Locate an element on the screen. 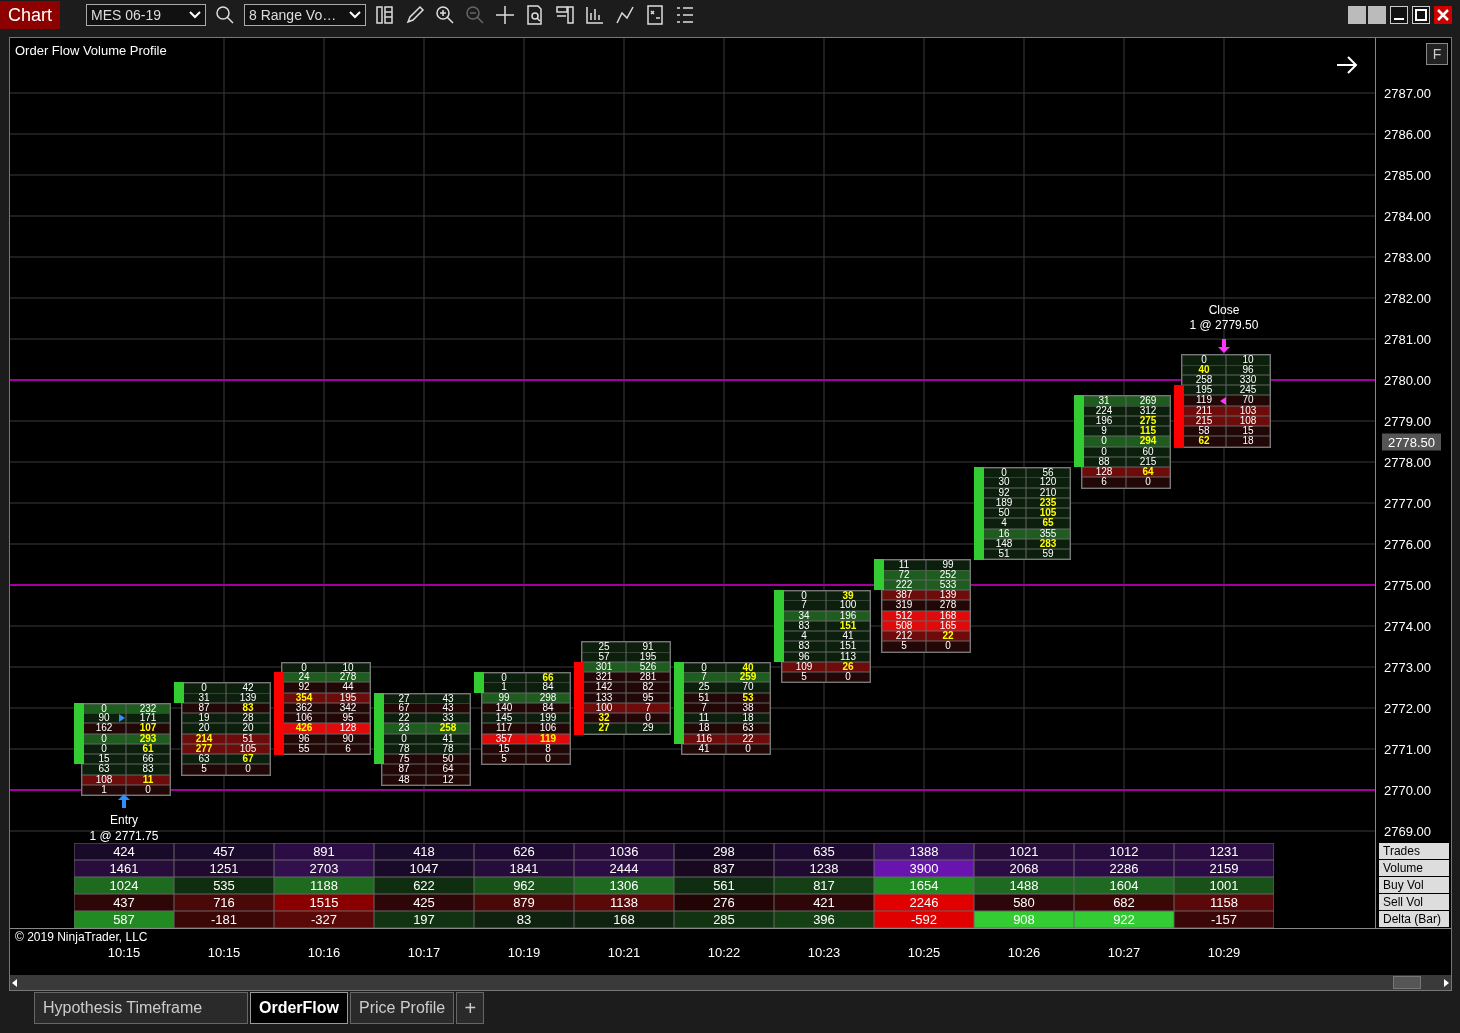  list-icon is located at coordinates (685, 15).